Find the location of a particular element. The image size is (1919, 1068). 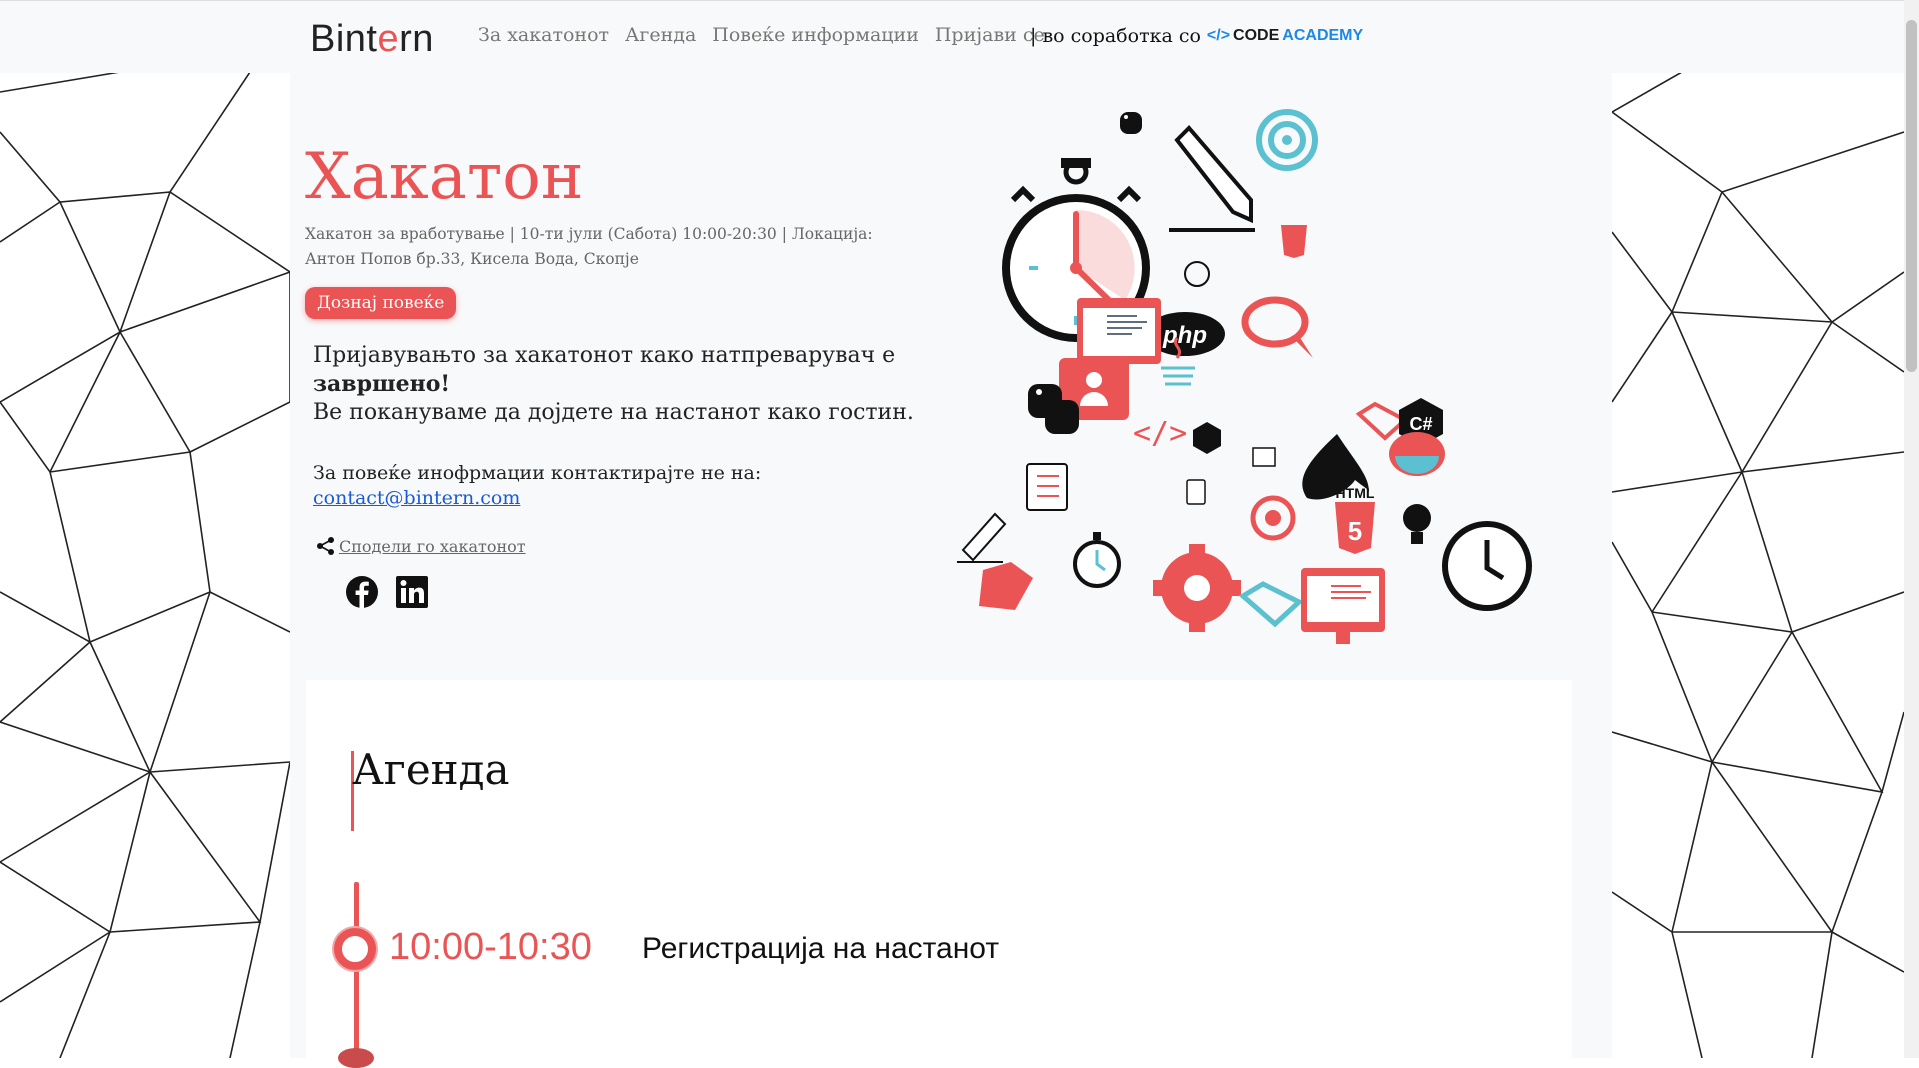

code-academy-logo: </> CODE ACADEMY is located at coordinates (1285, 36).